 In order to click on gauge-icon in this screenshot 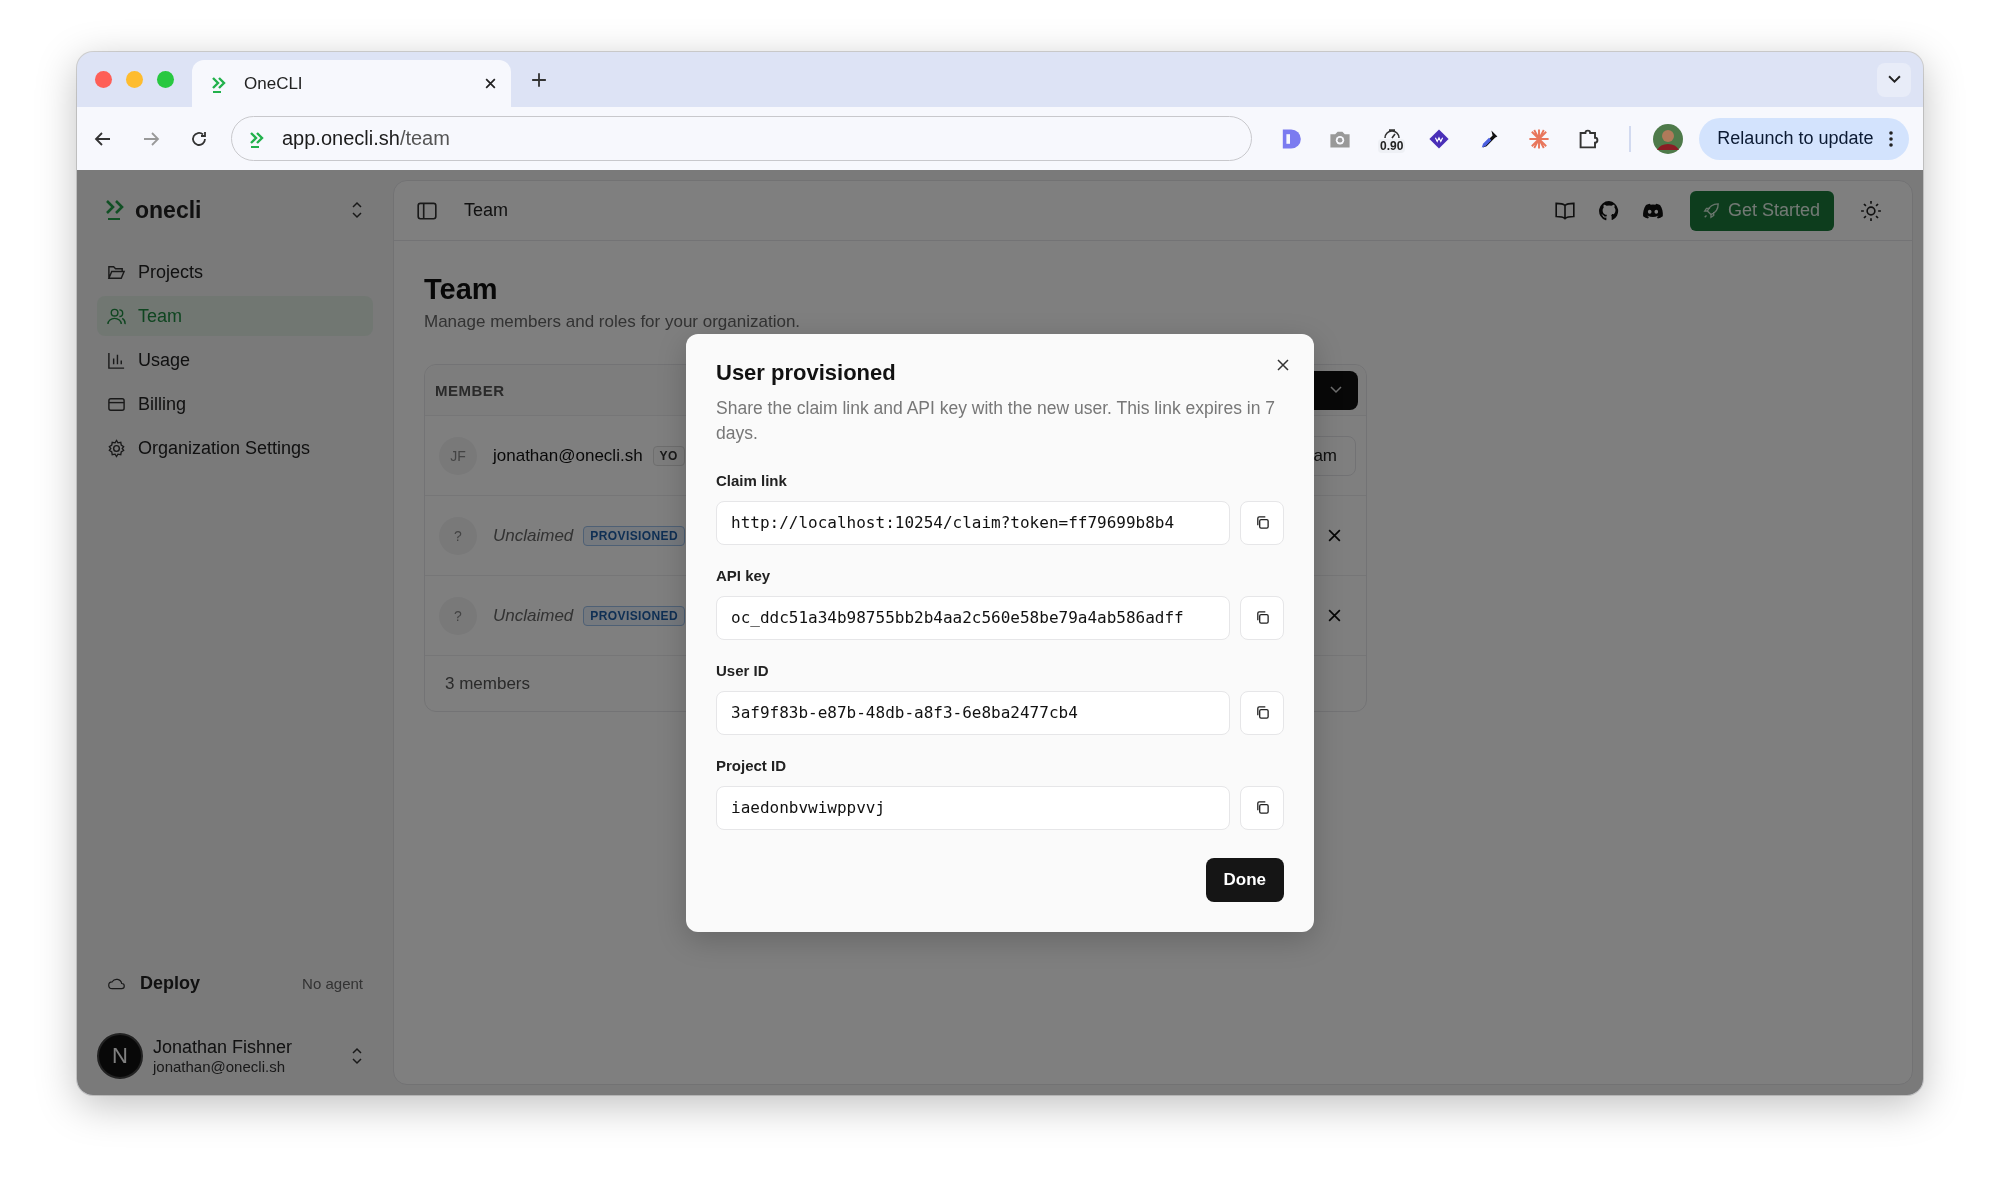, I will do `click(1391, 133)`.